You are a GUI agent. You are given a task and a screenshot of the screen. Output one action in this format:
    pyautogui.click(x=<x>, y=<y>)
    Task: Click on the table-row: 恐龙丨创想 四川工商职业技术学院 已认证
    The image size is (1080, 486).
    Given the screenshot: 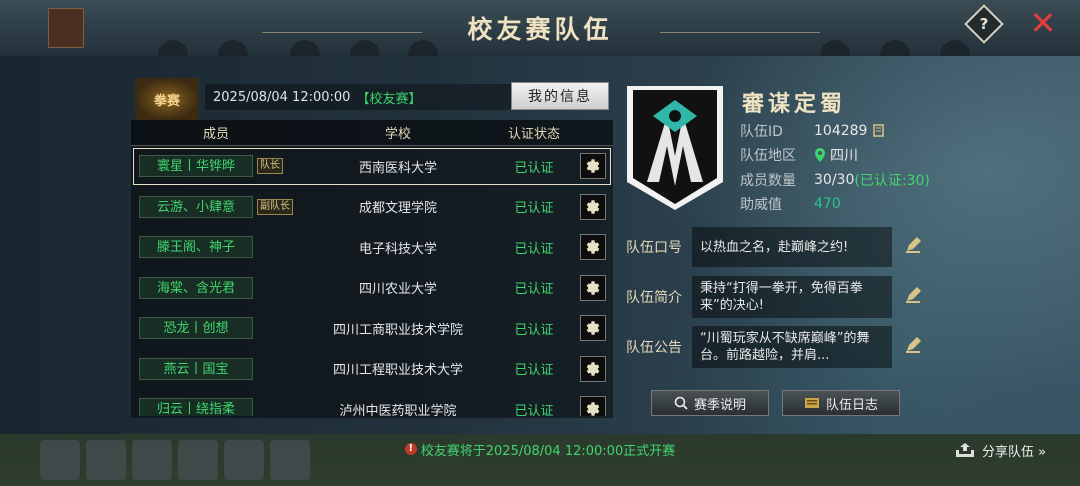 What is the action you would take?
    pyautogui.click(x=372, y=328)
    